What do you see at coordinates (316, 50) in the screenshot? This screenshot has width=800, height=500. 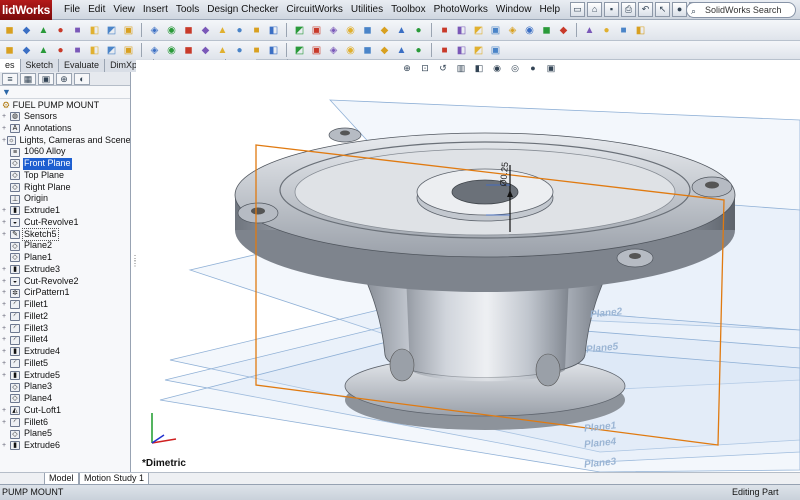 I see `sweep-icon: ▣` at bounding box center [316, 50].